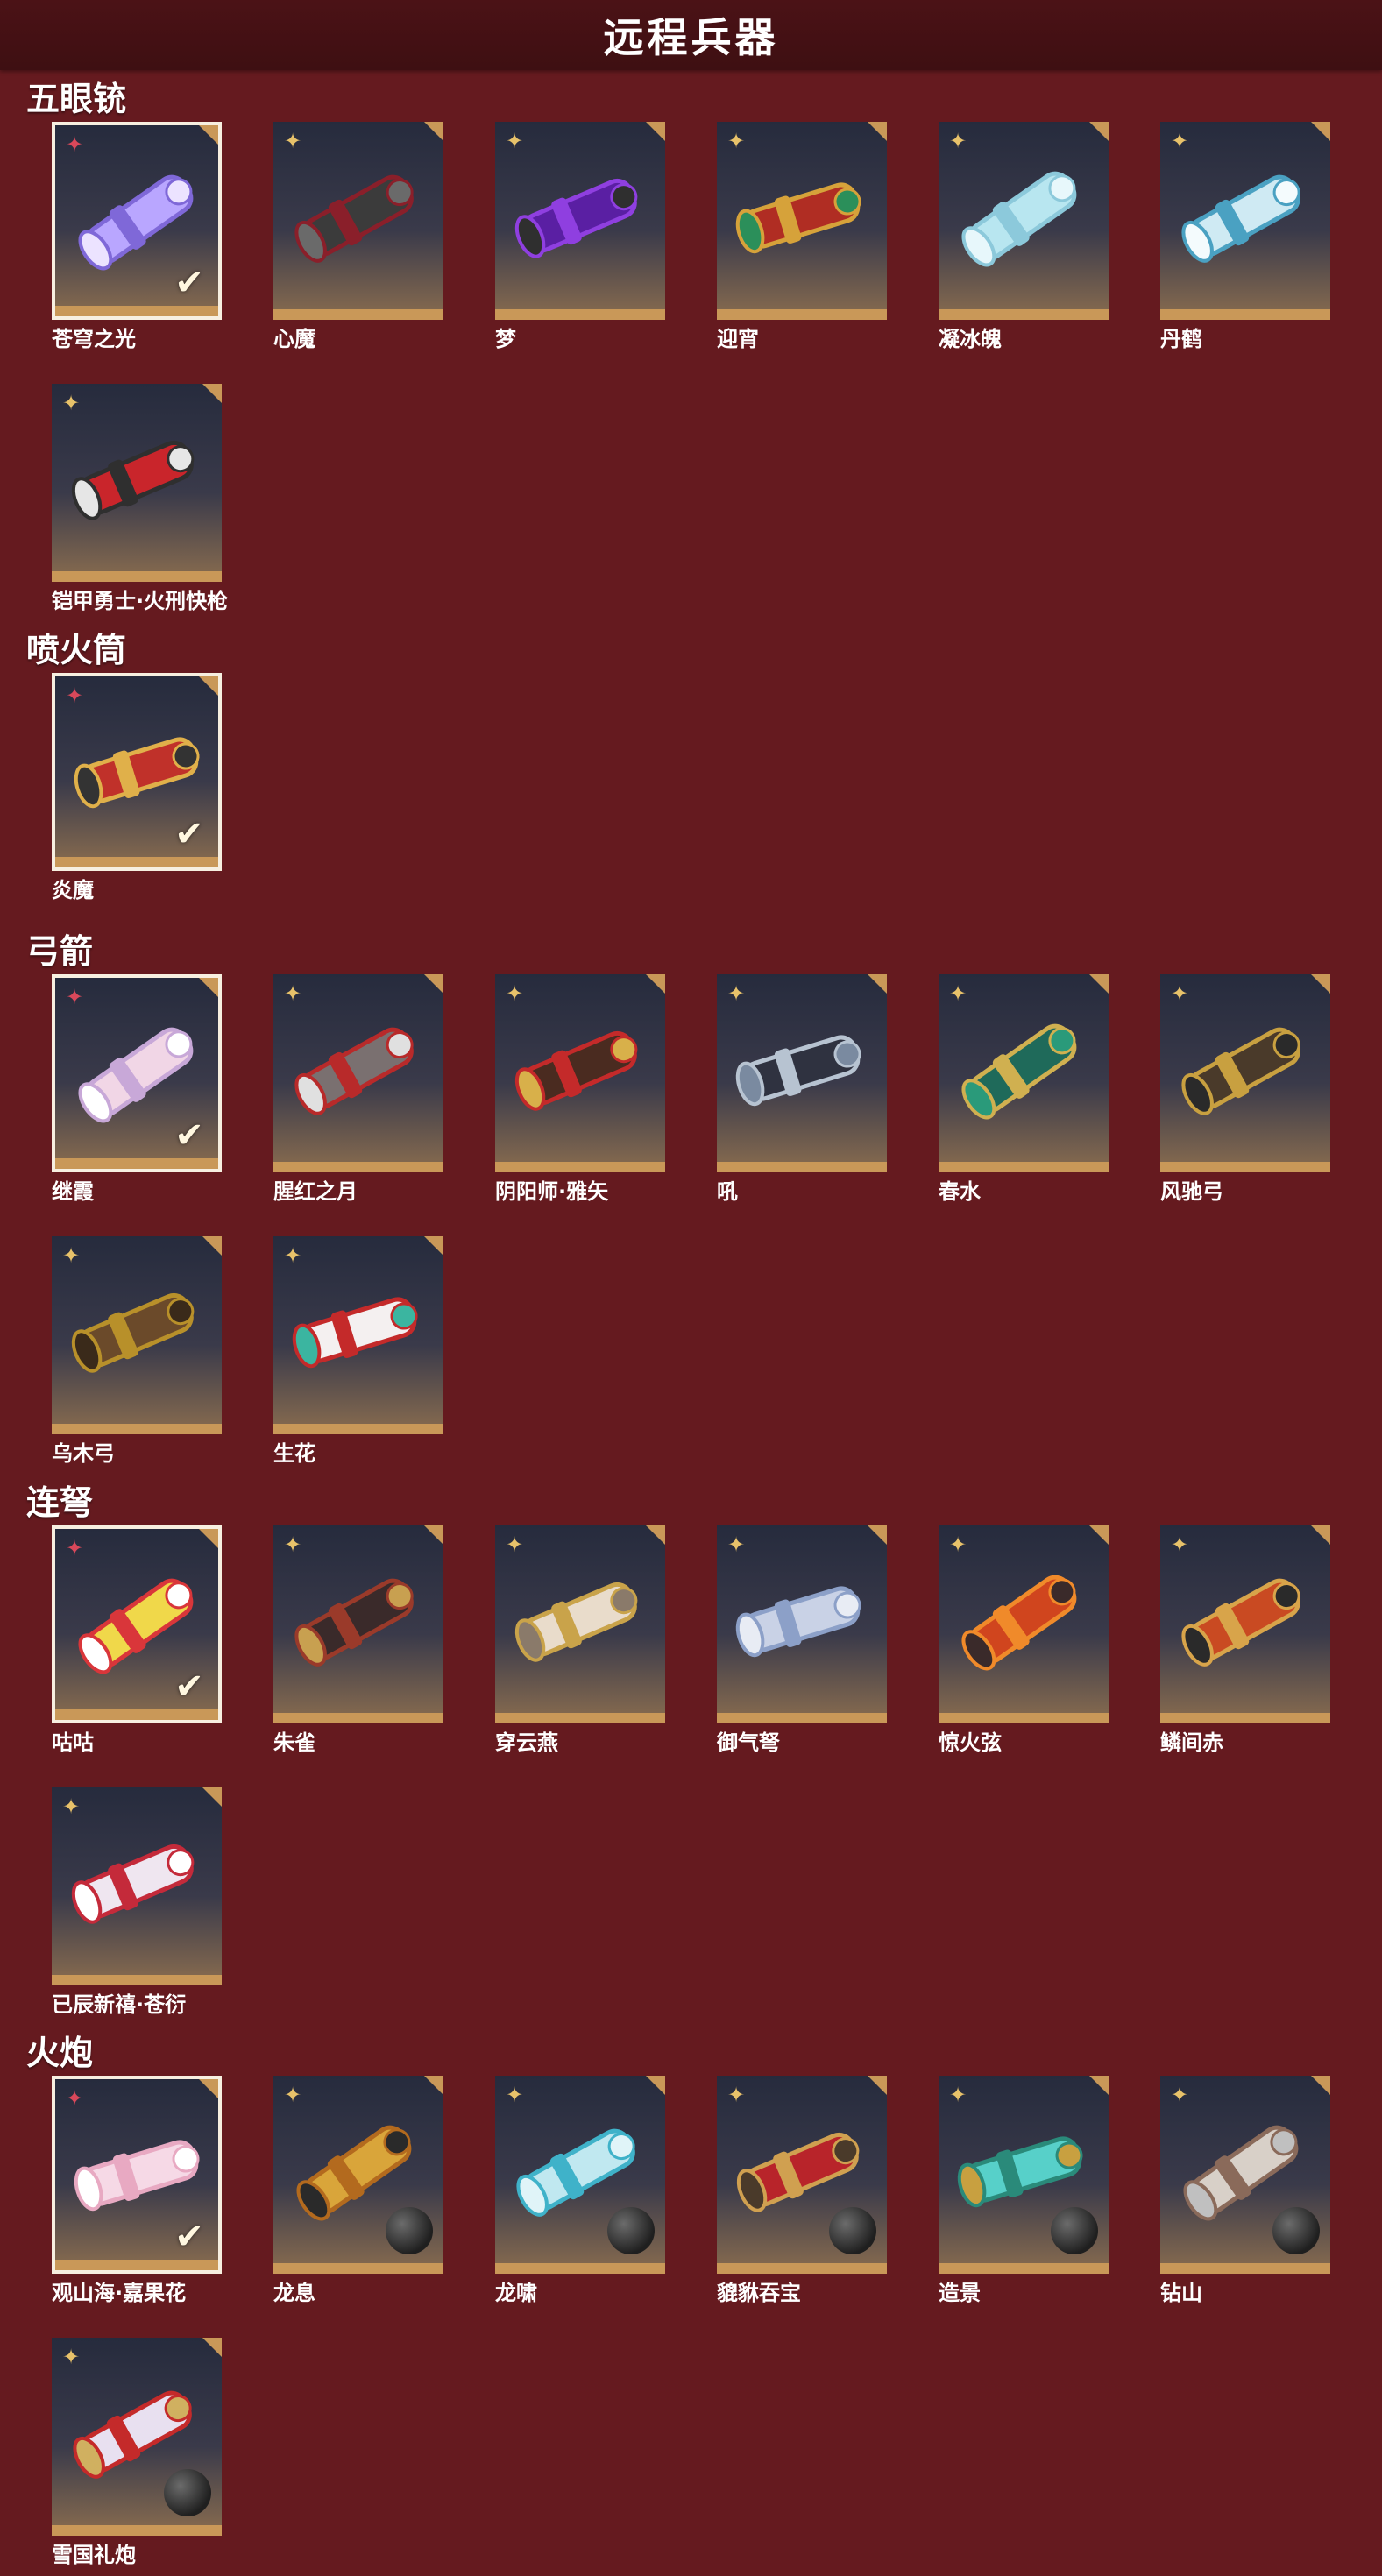  I want to click on weapon-name: 吼, so click(728, 1191).